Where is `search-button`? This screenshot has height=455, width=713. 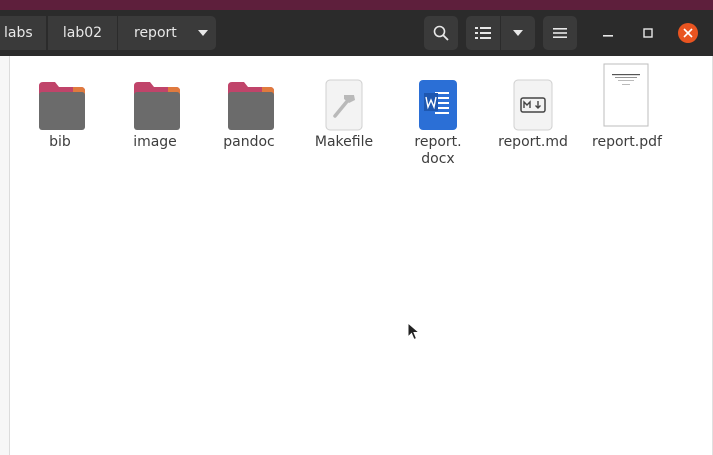 search-button is located at coordinates (441, 33).